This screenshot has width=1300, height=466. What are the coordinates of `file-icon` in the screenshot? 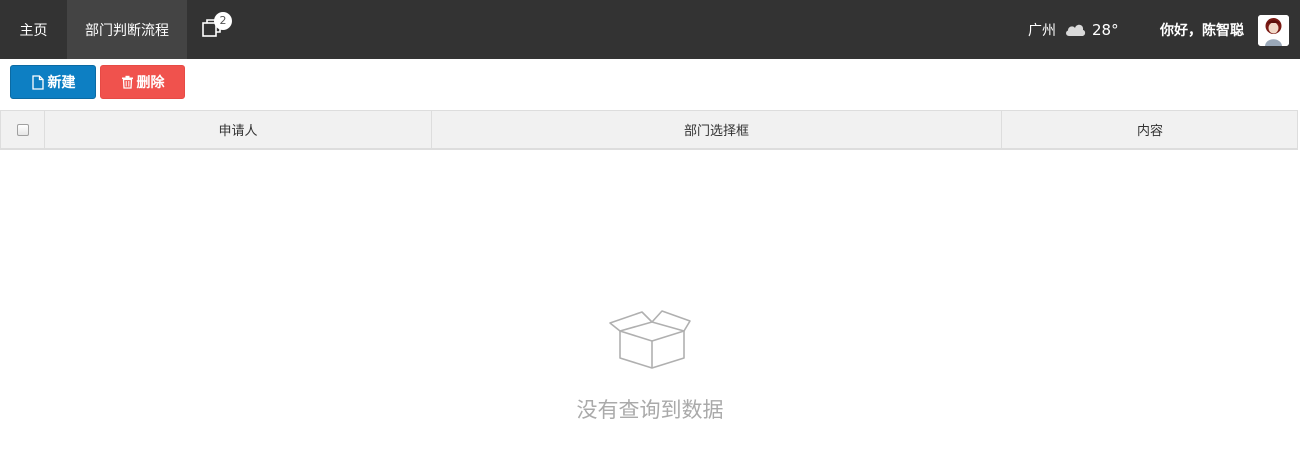 It's located at (37, 82).